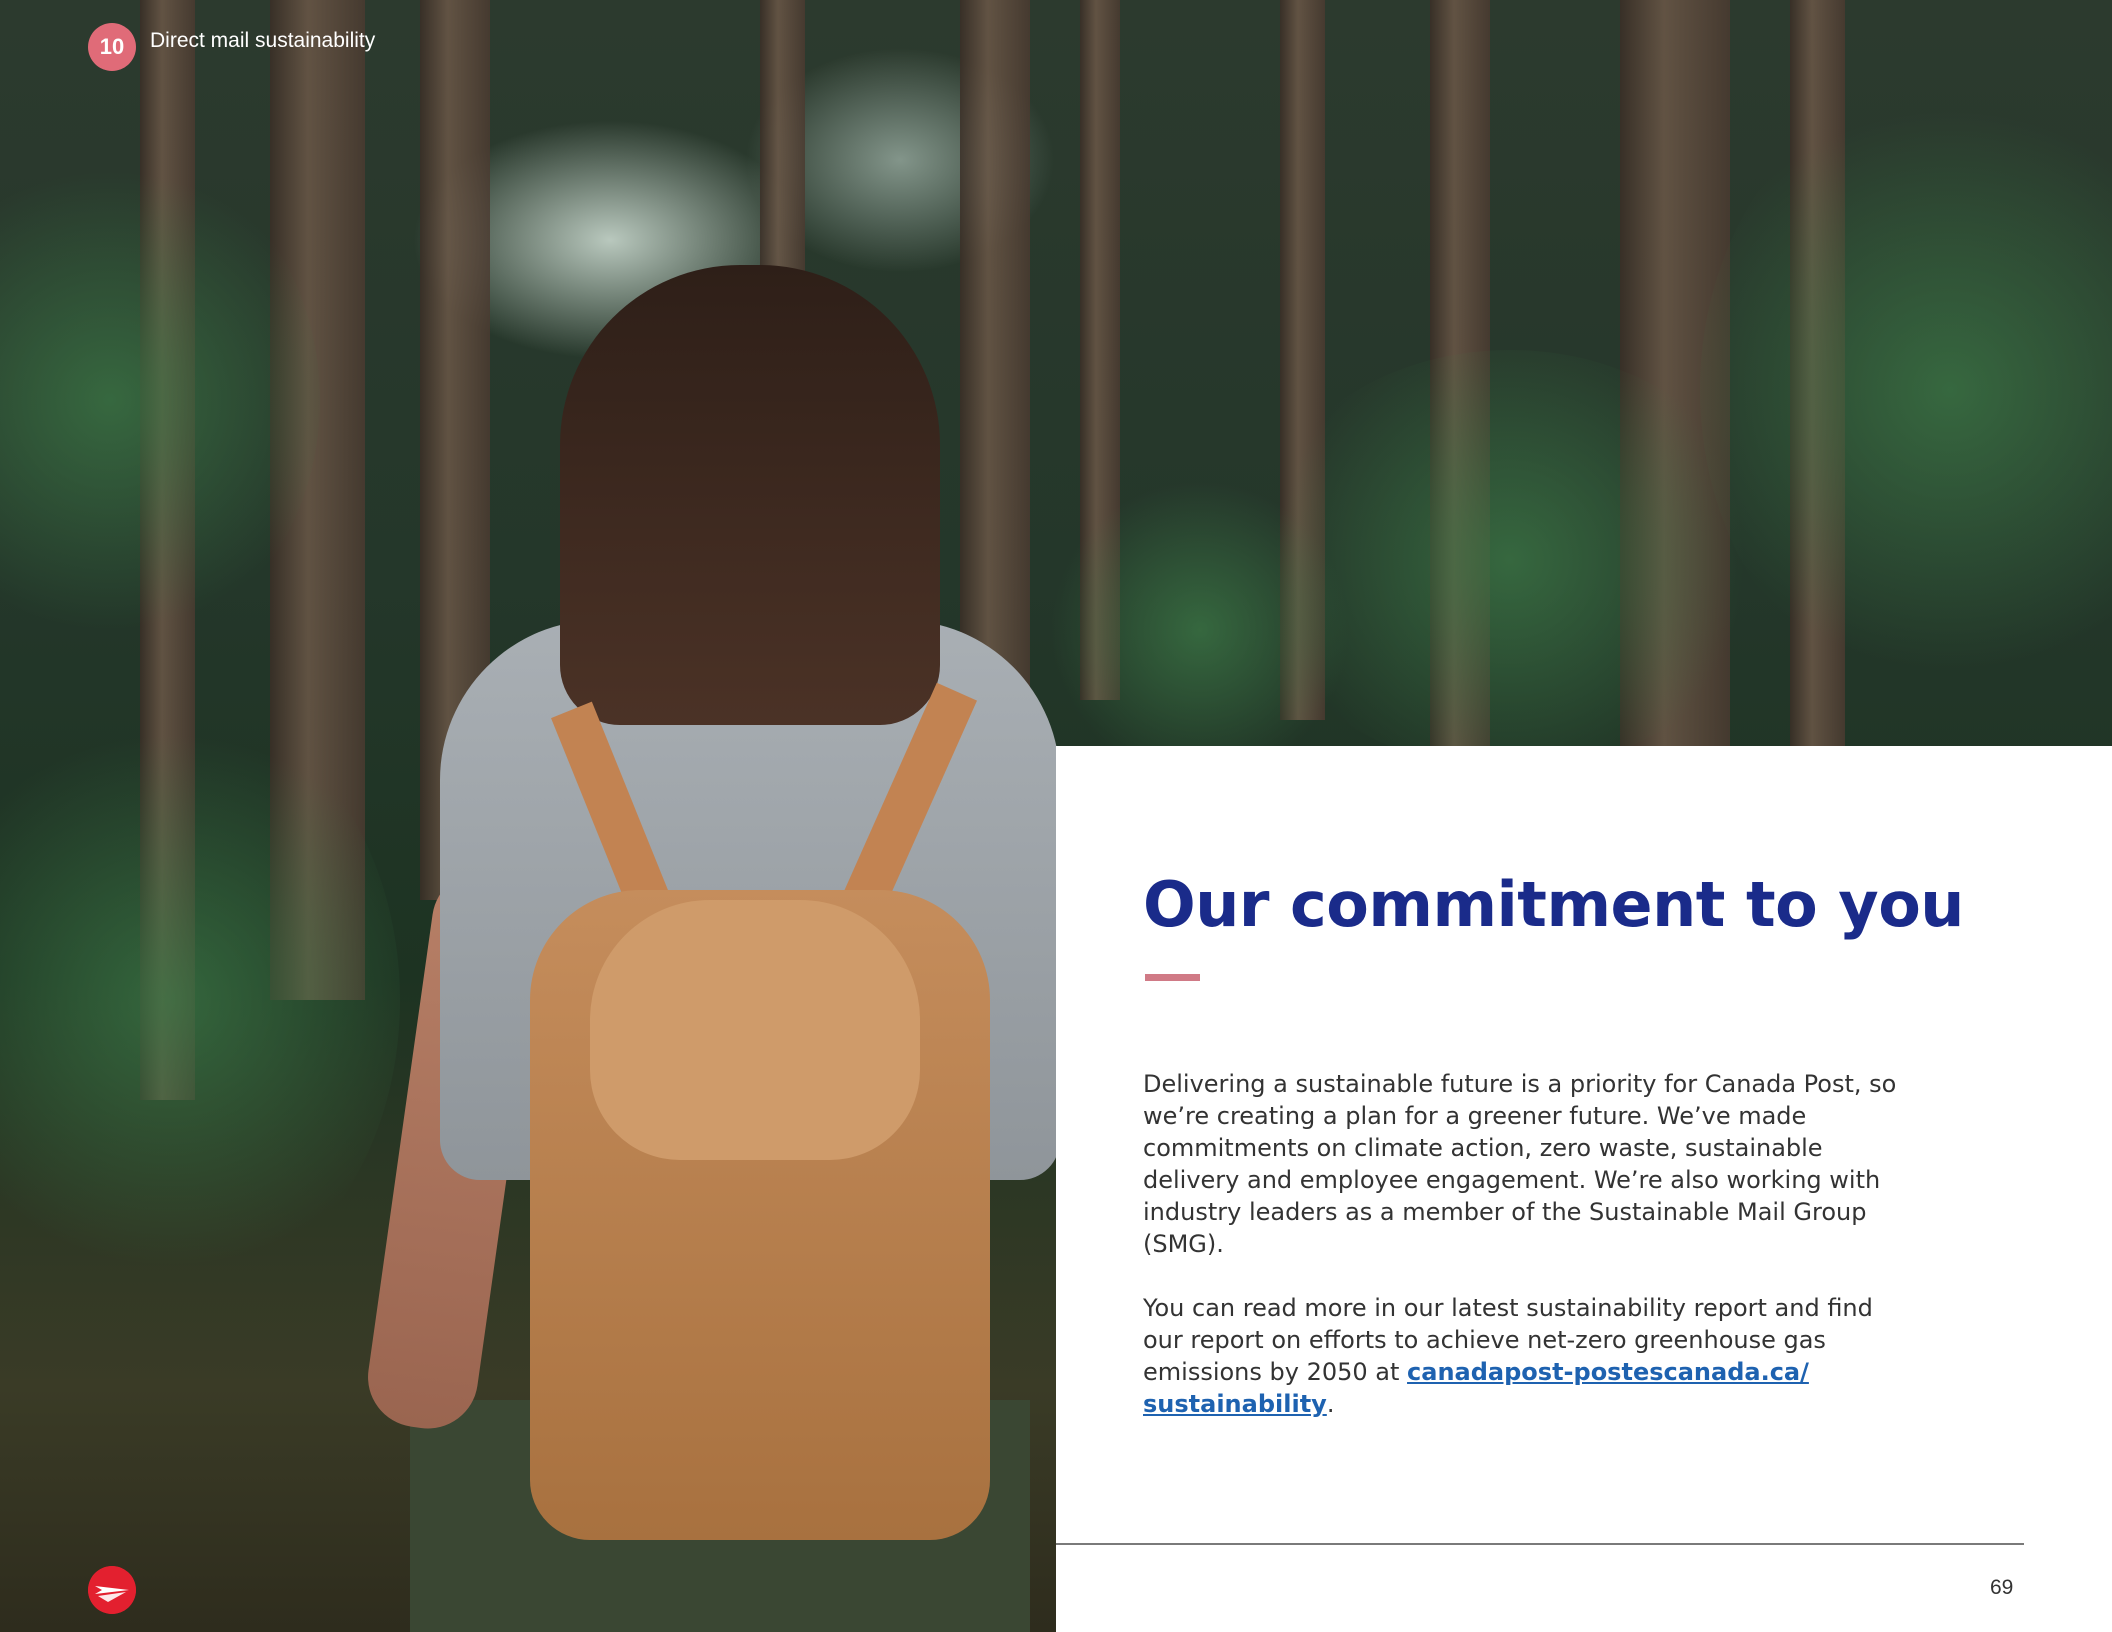 Image resolution: width=2112 pixels, height=1632 pixels. I want to click on link-text-line-2: sustainability, so click(1235, 1404).